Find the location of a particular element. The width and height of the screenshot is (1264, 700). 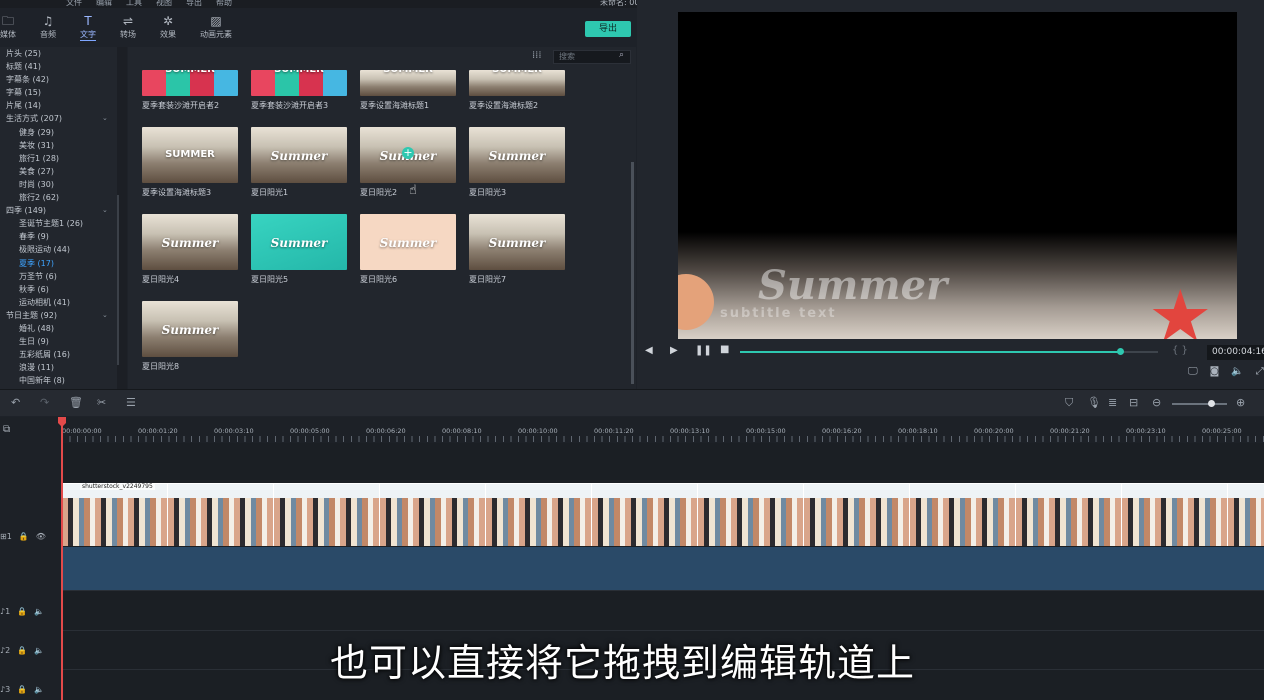

delete-icon: 🗑 is located at coordinates (76, 402).